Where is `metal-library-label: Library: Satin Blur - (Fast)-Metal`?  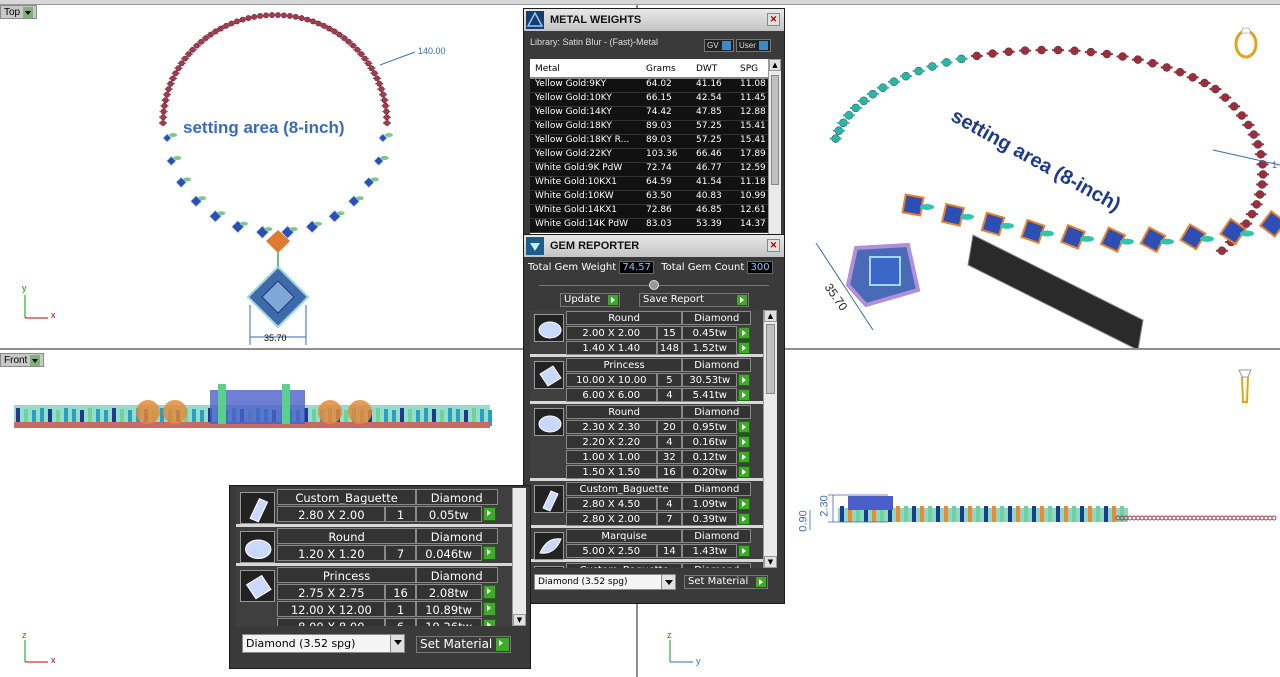 metal-library-label: Library: Satin Blur - (Fast)-Metal is located at coordinates (594, 42).